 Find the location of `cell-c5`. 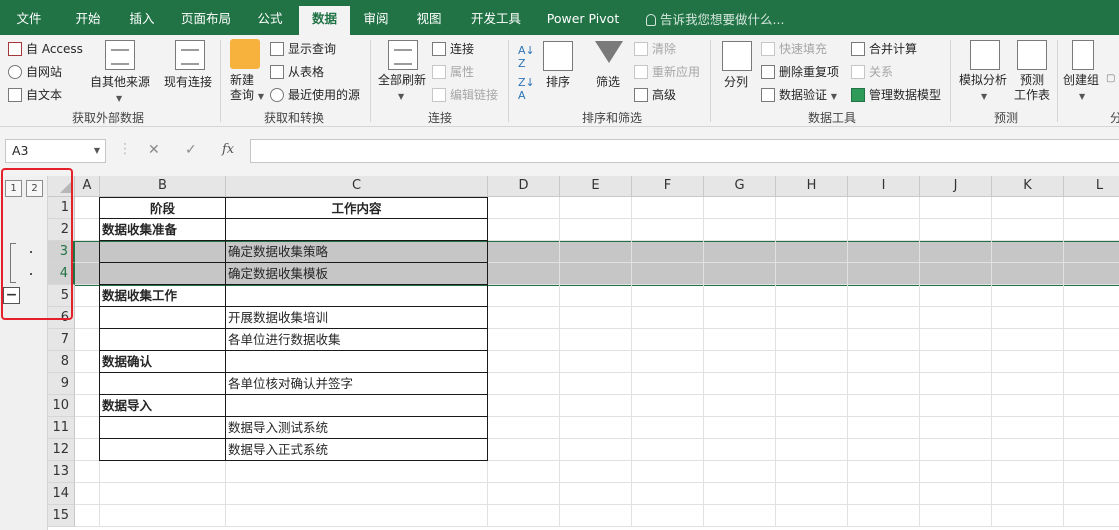

cell-c5 is located at coordinates (357, 296).